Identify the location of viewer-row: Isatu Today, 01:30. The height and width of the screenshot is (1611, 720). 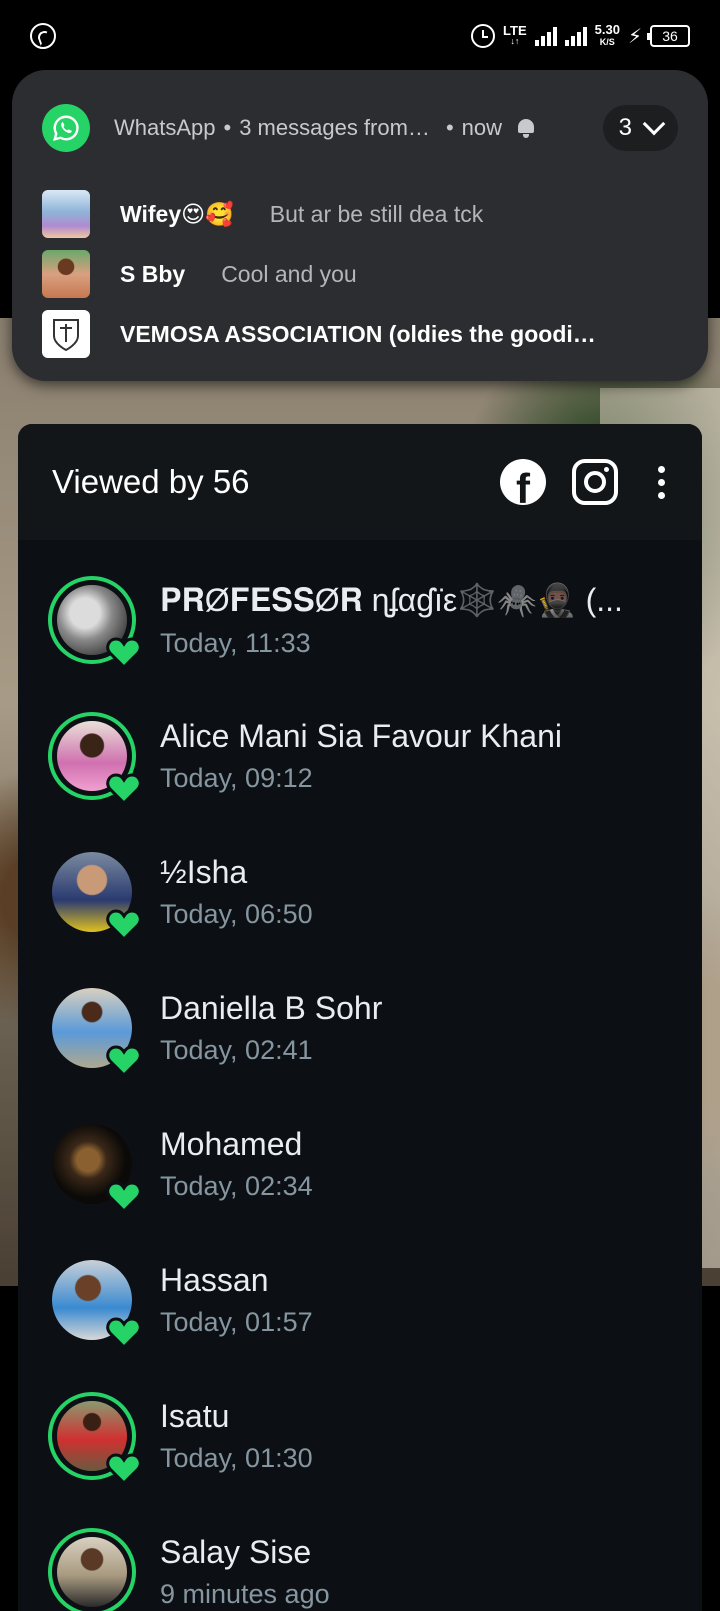
(360, 1436).